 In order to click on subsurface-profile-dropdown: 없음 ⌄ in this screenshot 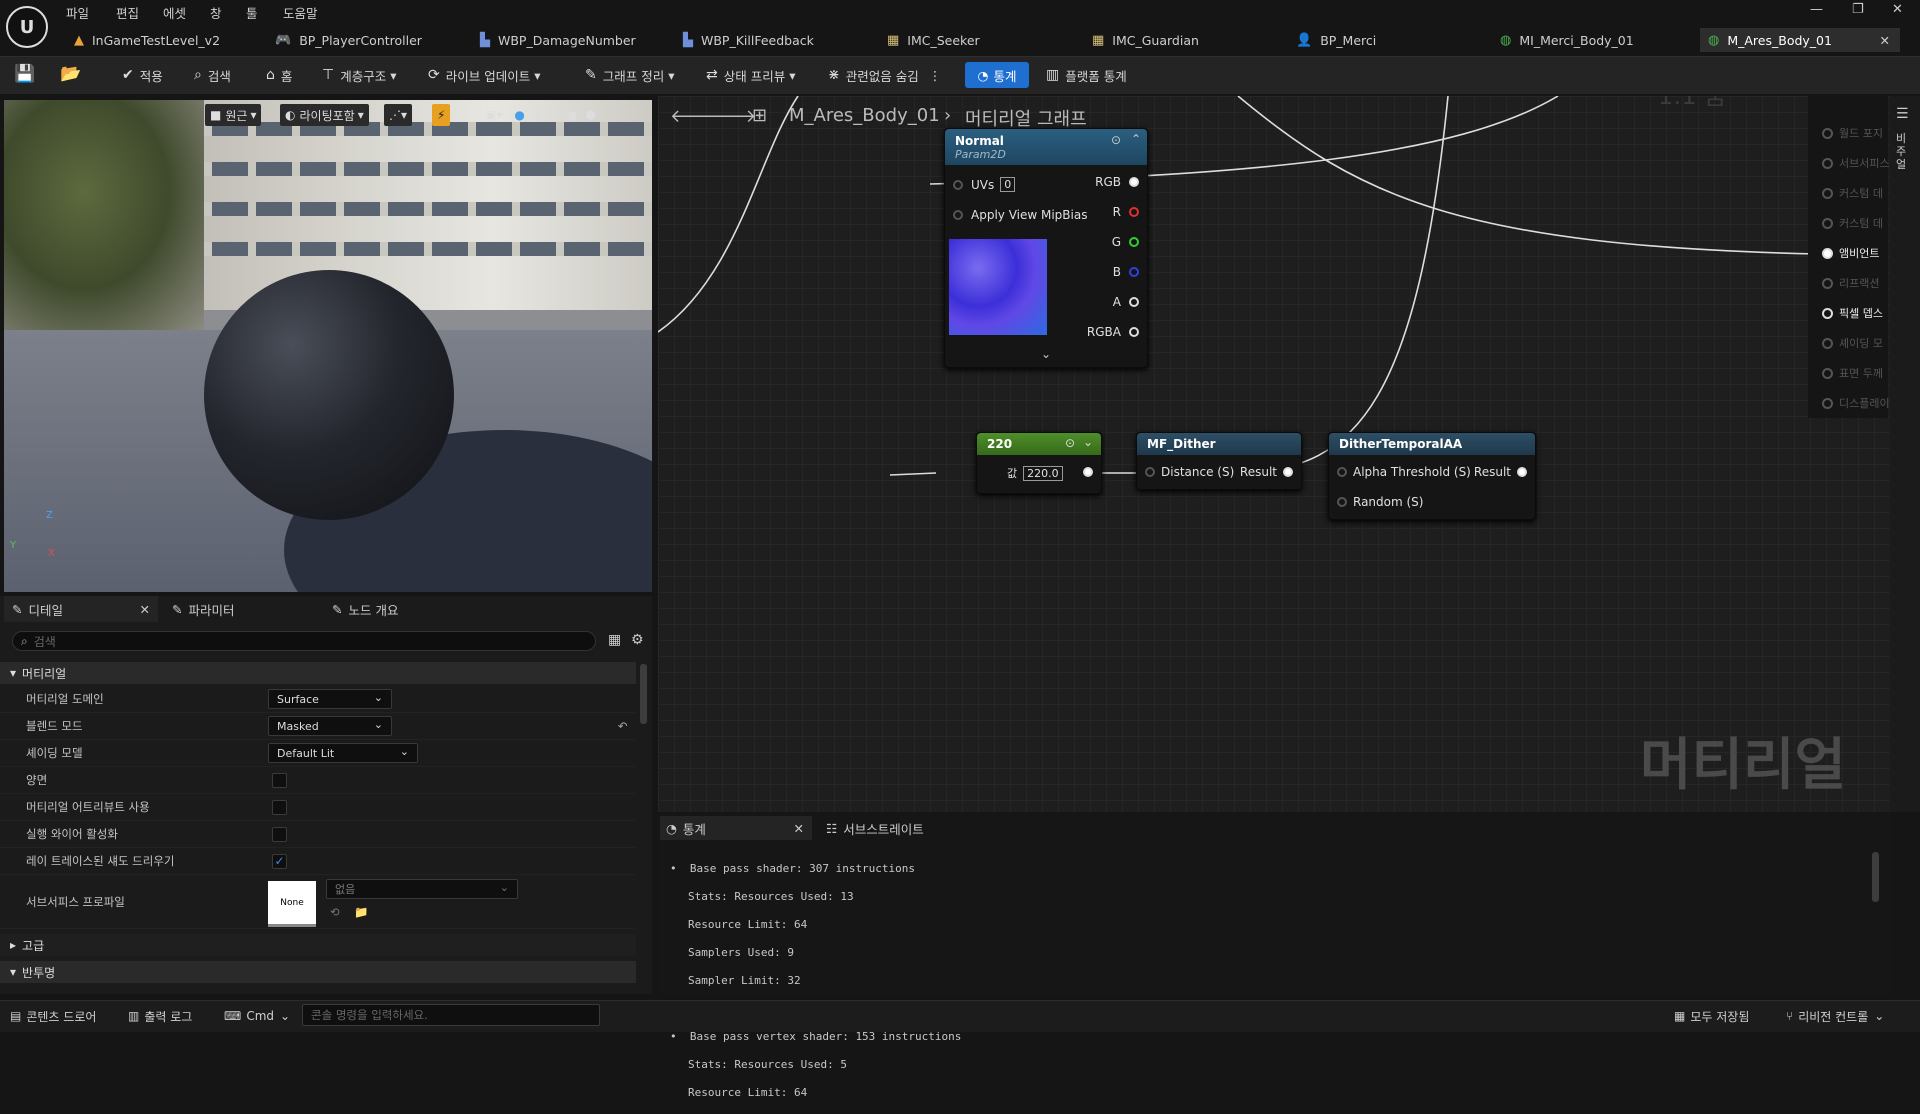, I will do `click(422, 889)`.